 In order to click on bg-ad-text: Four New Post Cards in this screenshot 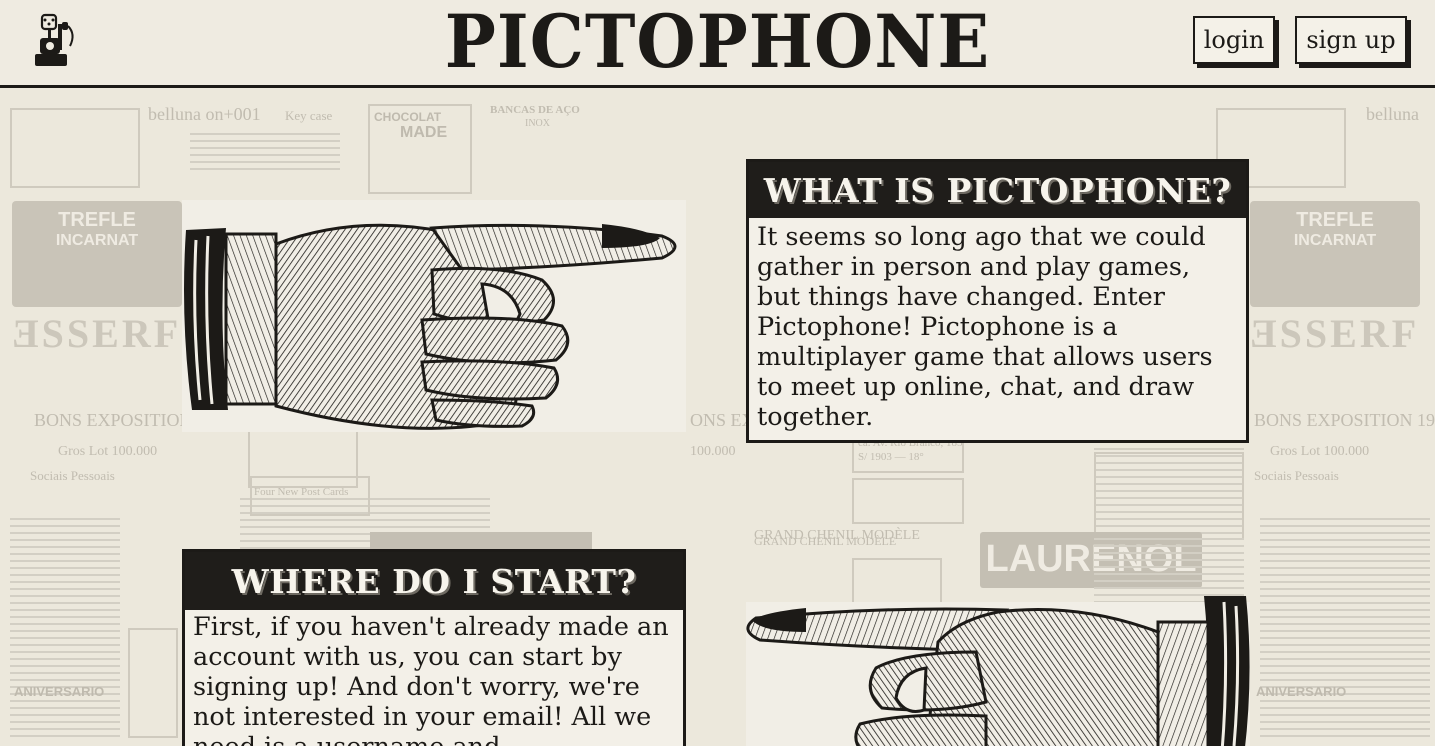, I will do `click(301, 492)`.